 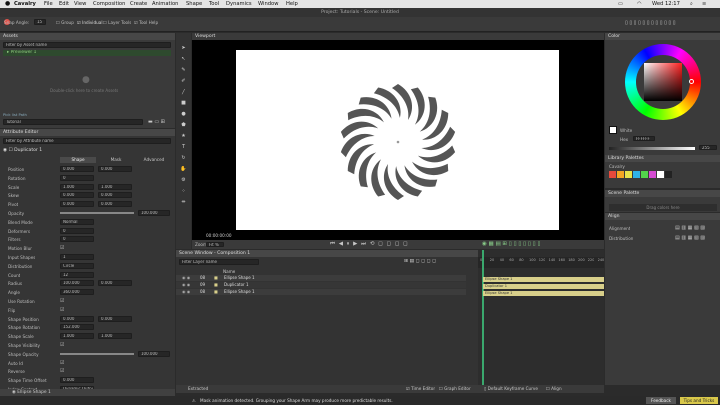 I want to click on layer-search-input: Filter Layer name, so click(x=219, y=262).